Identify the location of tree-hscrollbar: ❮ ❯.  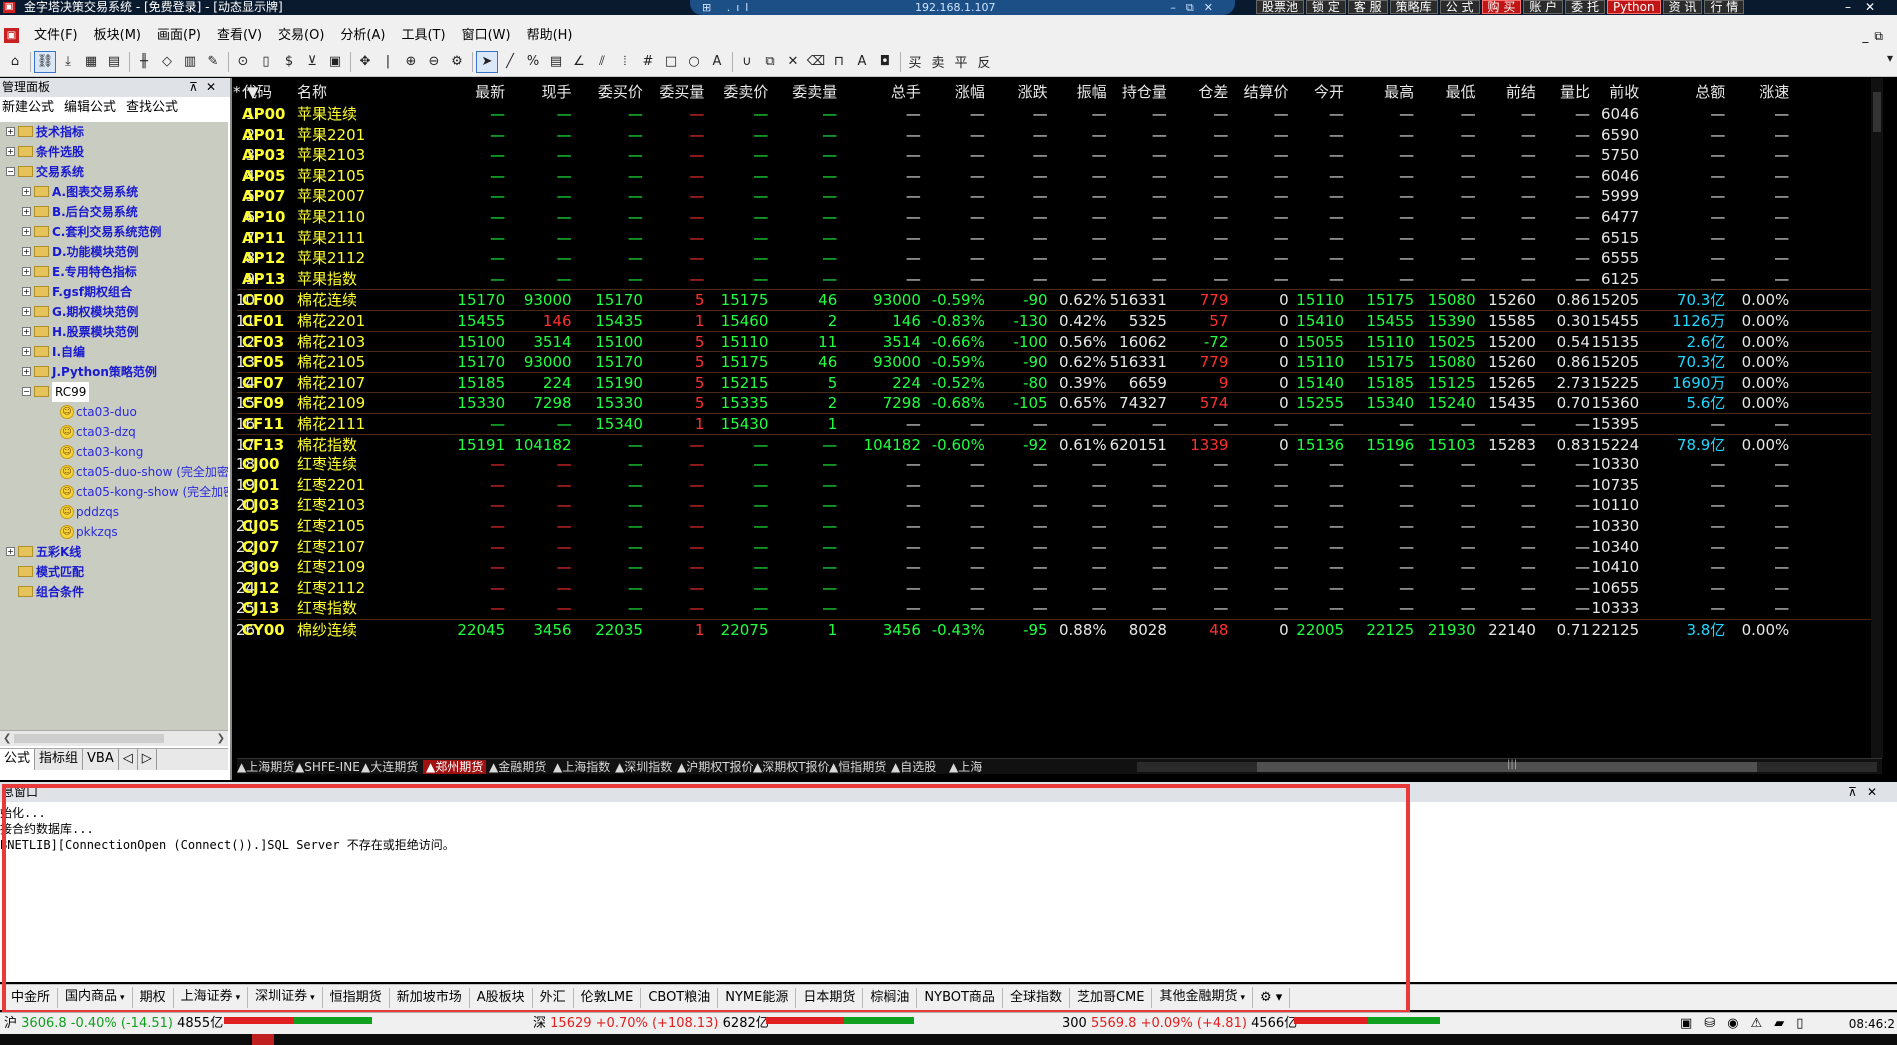
(114, 738).